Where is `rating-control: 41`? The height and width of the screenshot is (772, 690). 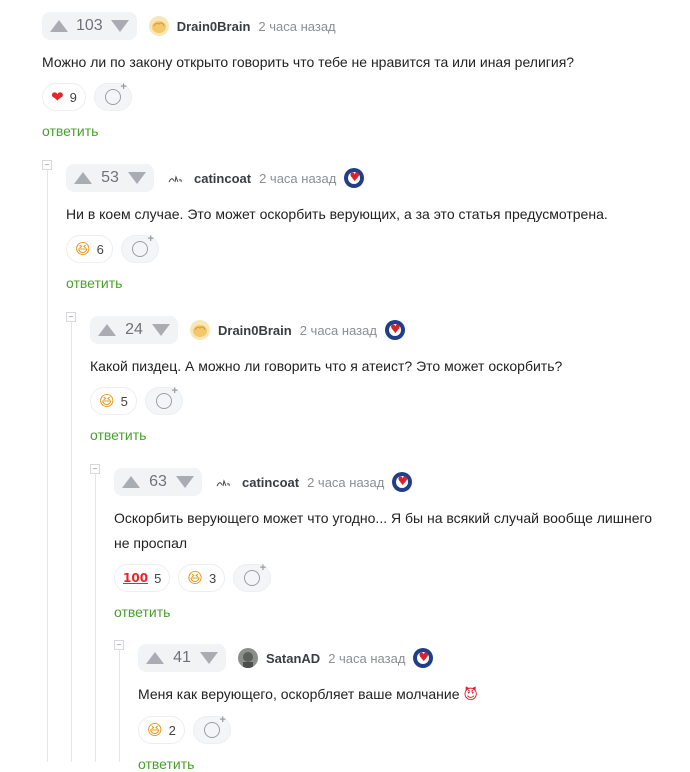 rating-control: 41 is located at coordinates (182, 658).